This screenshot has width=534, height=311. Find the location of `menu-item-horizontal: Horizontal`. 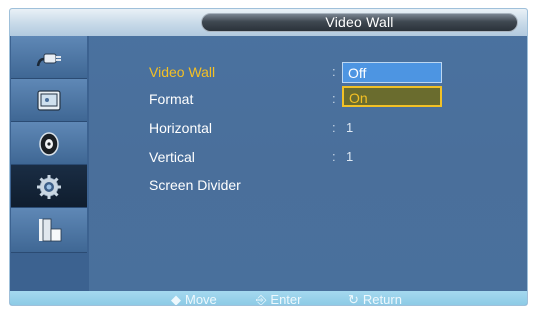

menu-item-horizontal: Horizontal is located at coordinates (180, 128).